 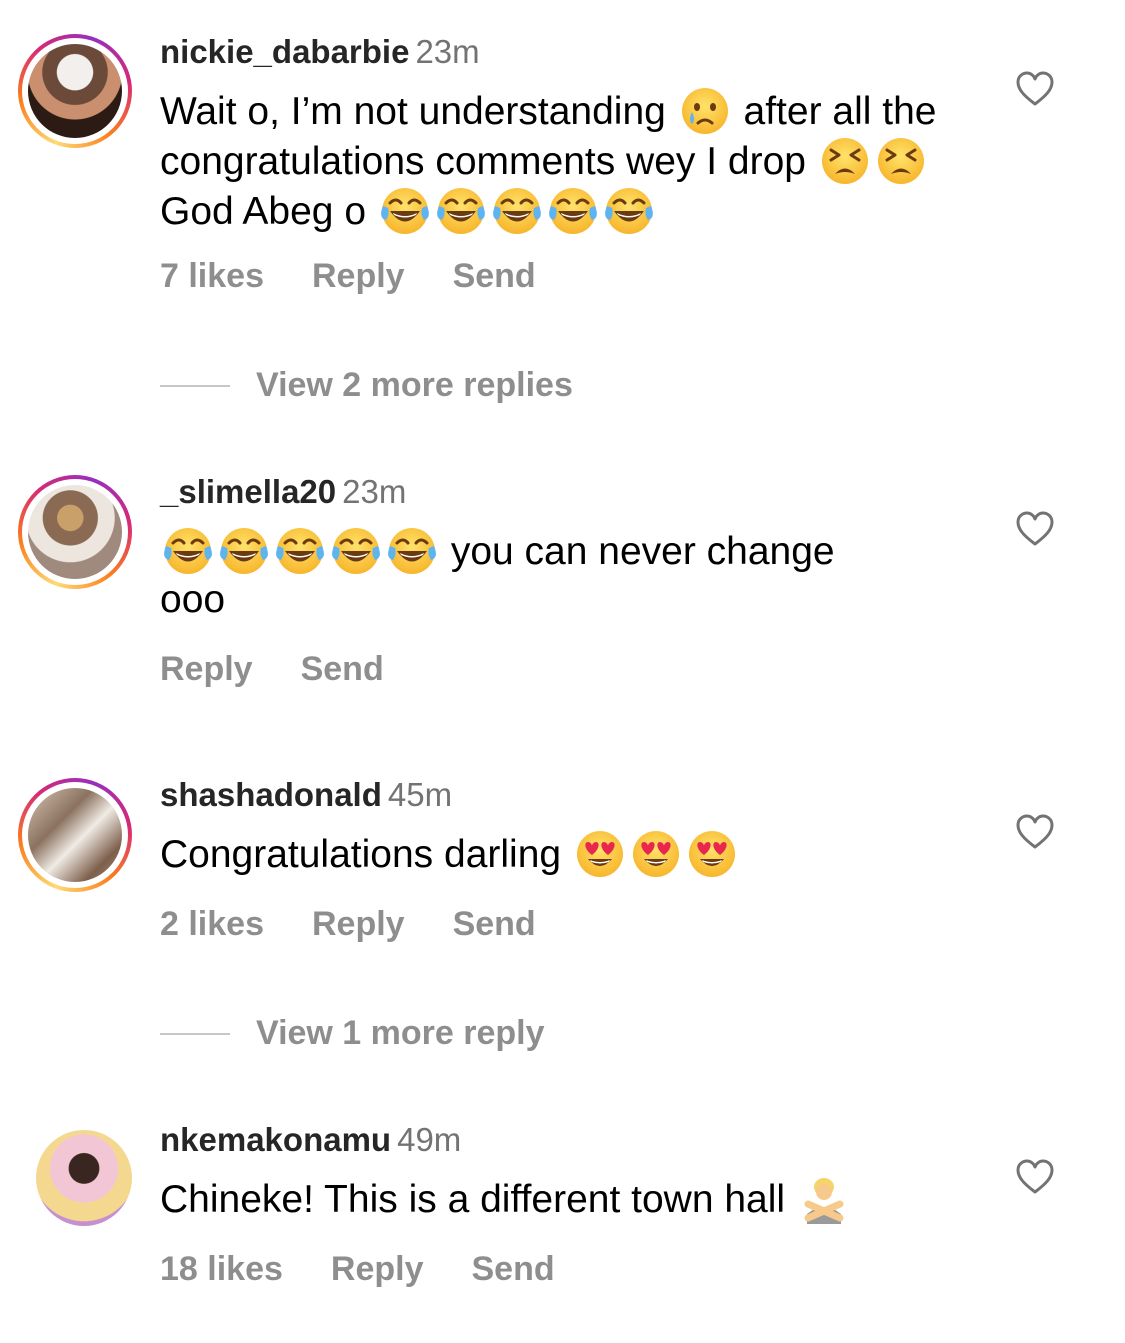 I want to click on comment-text: Chineke! This is a different town hall, so click(x=570, y=1199).